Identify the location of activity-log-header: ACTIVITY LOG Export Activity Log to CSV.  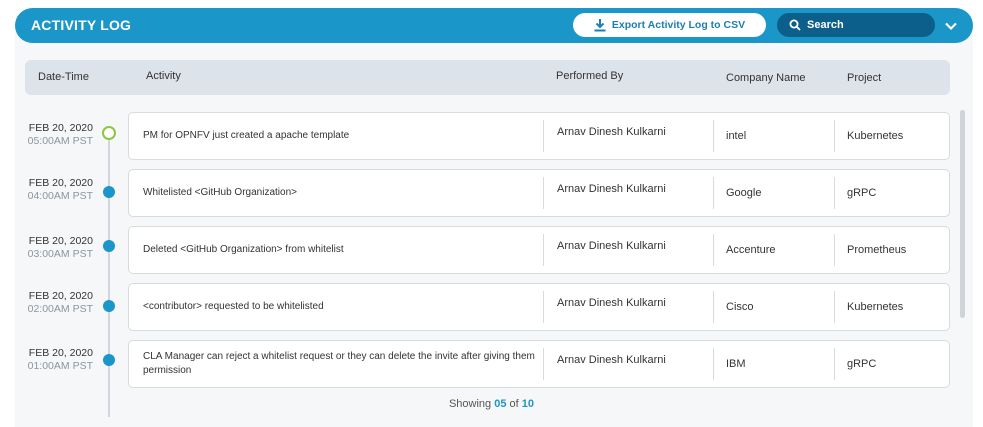
(494, 25).